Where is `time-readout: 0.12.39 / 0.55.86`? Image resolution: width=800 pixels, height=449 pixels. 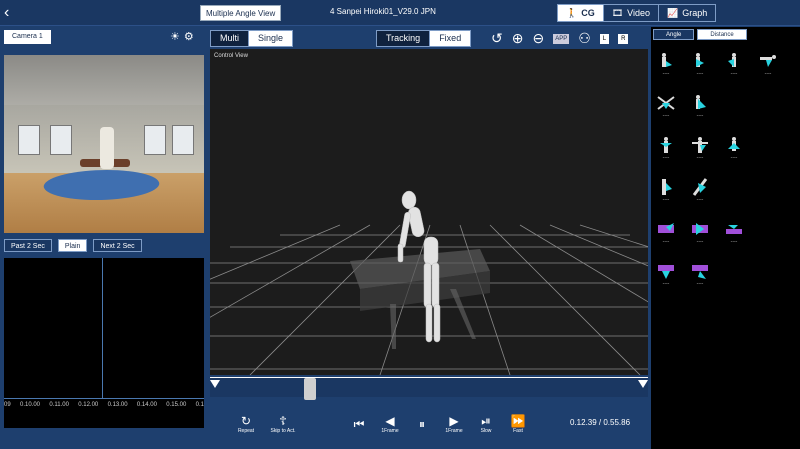 time-readout: 0.12.39 / 0.55.86 is located at coordinates (600, 422).